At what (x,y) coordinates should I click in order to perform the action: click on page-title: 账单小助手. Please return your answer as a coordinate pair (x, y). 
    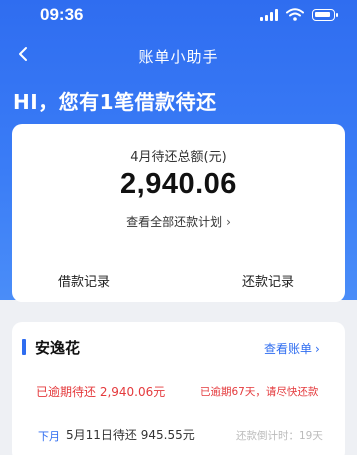
    Looking at the image, I should click on (178, 57).